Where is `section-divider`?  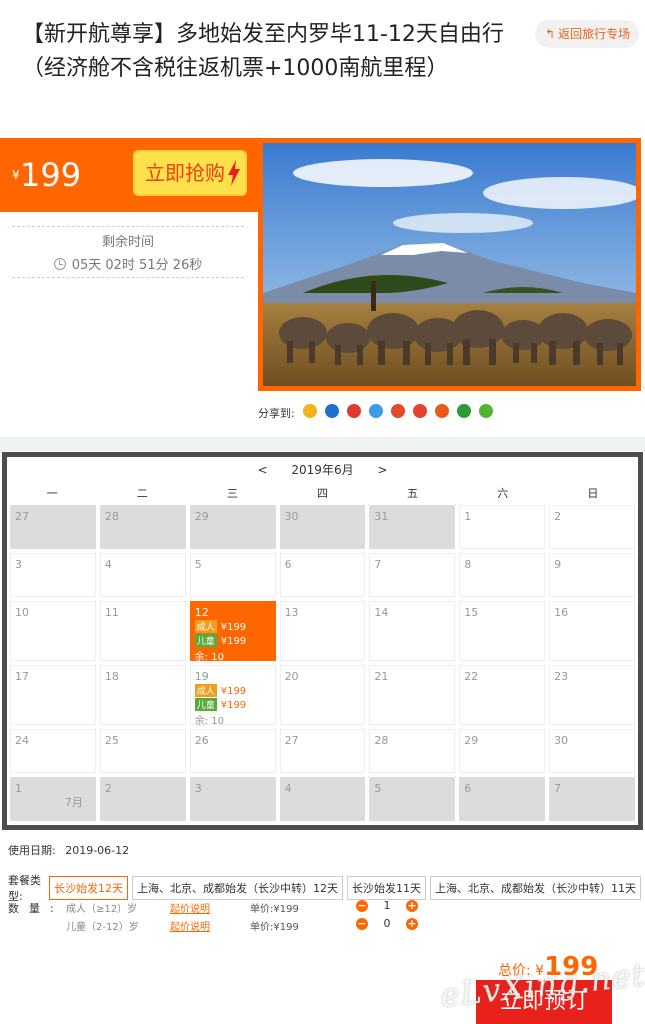 section-divider is located at coordinates (322, 444).